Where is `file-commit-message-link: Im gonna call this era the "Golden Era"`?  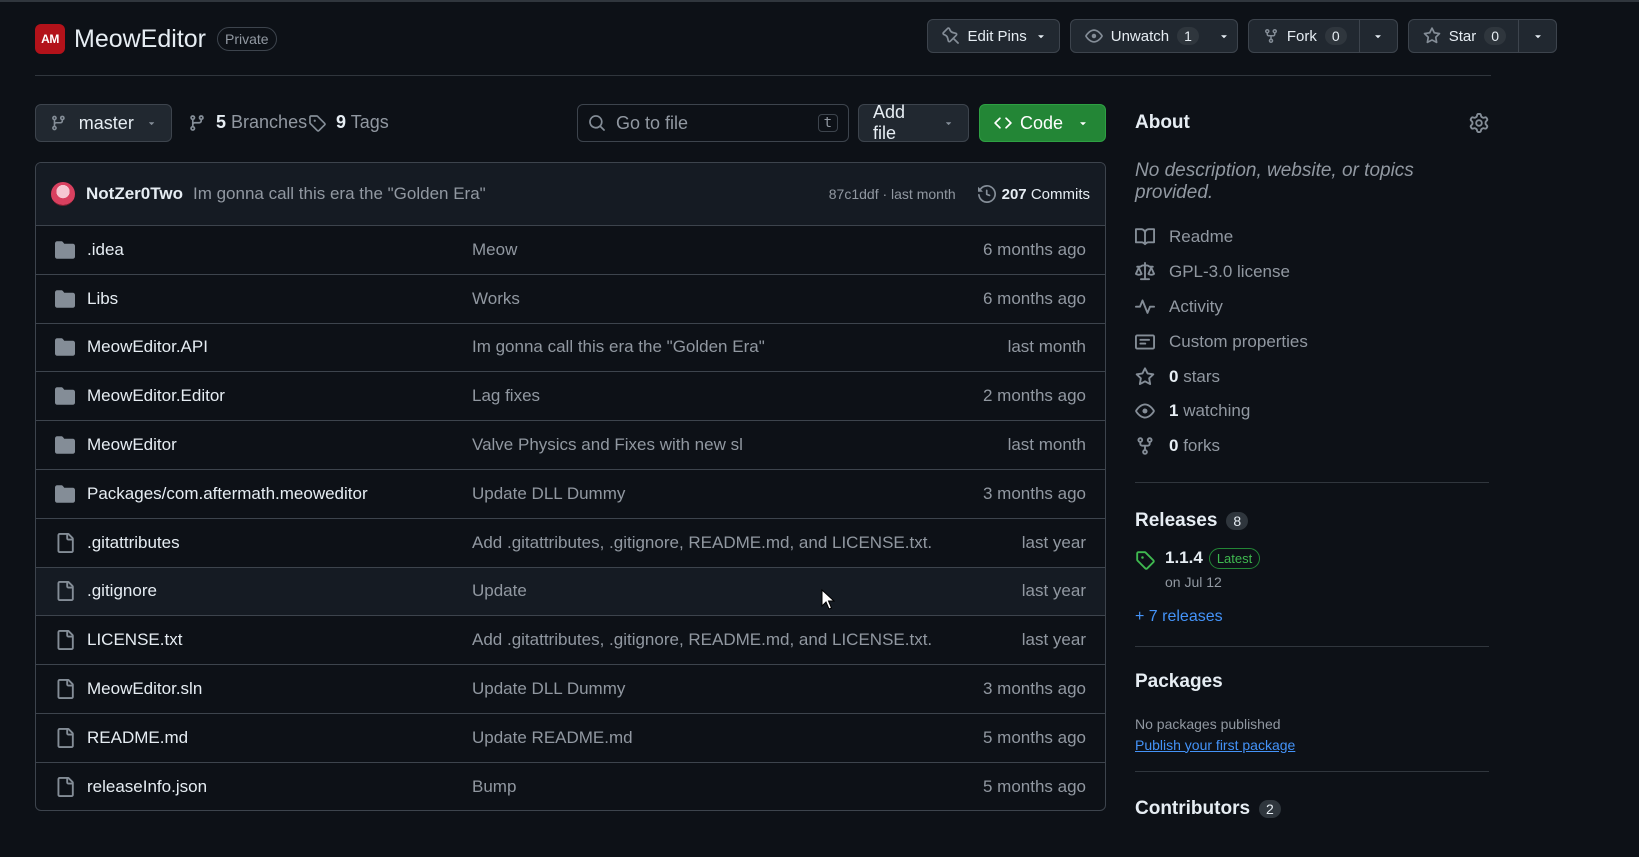 file-commit-message-link: Im gonna call this era the "Golden Era" is located at coordinates (740, 347).